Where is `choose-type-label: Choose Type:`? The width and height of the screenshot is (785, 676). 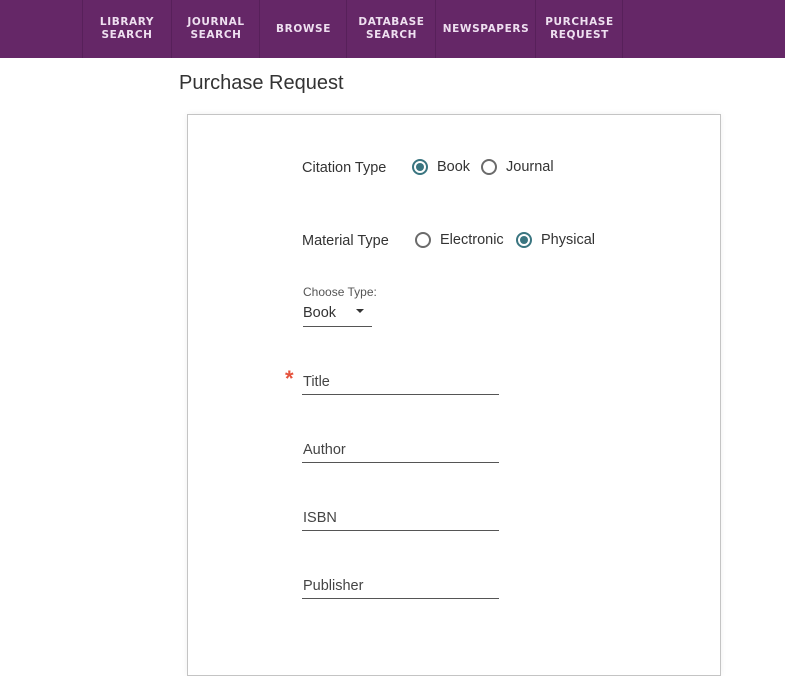 choose-type-label: Choose Type: is located at coordinates (340, 292).